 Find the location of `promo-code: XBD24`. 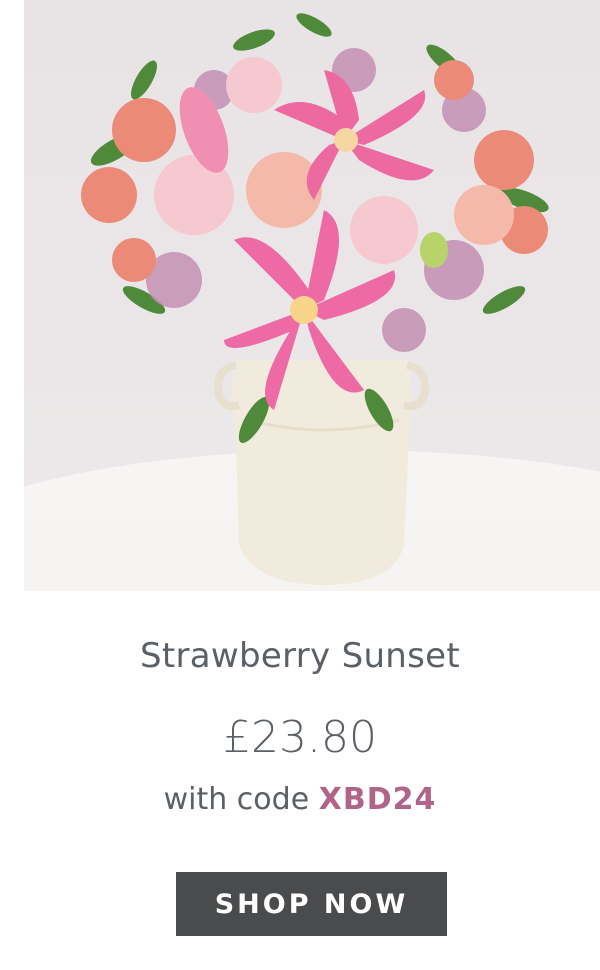

promo-code: XBD24 is located at coordinates (377, 799).